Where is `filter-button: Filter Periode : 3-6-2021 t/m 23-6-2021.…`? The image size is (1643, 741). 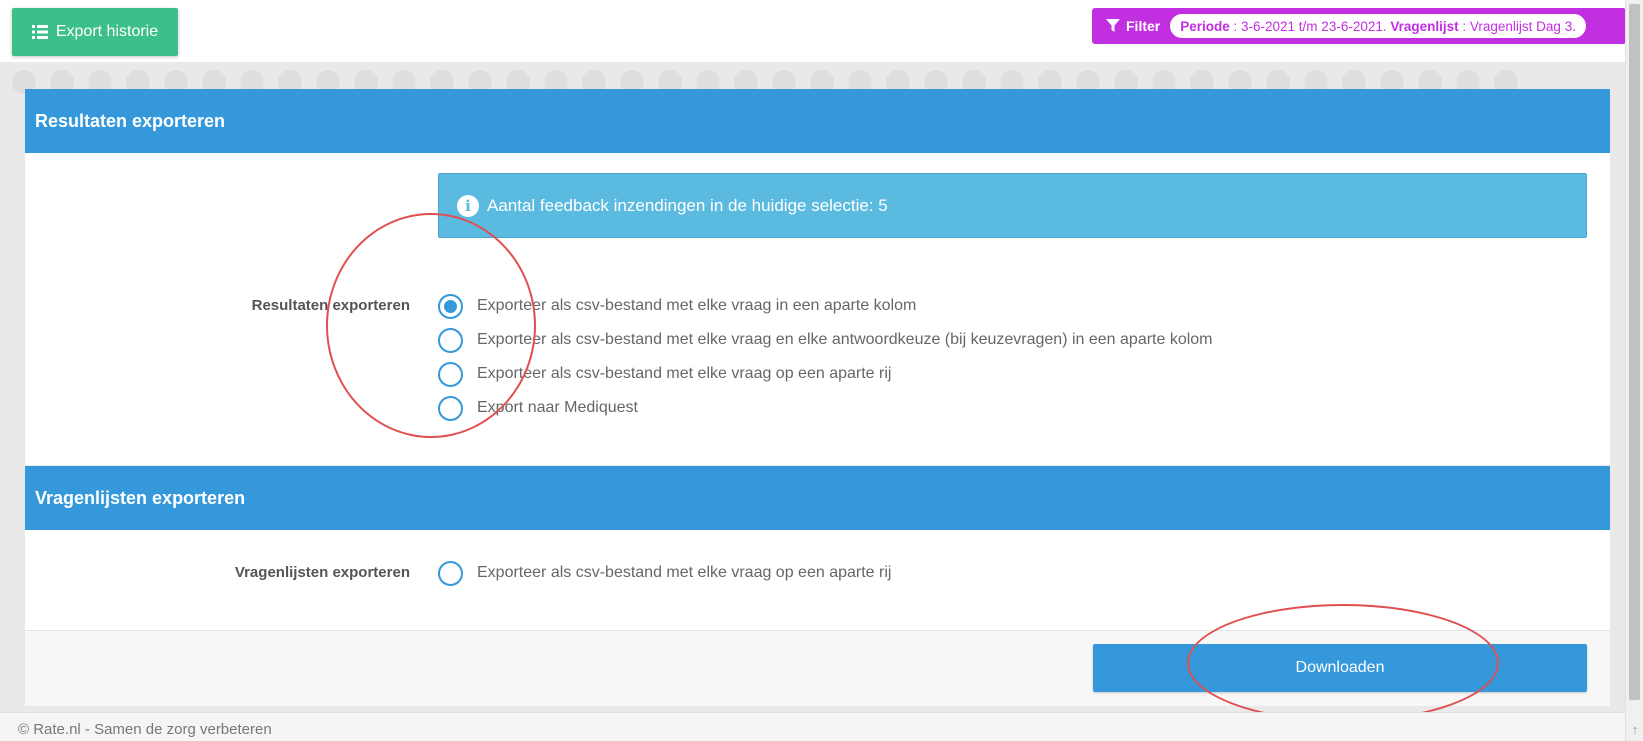 filter-button: Filter Periode : 3-6-2021 t/m 23-6-2021.… is located at coordinates (1359, 26).